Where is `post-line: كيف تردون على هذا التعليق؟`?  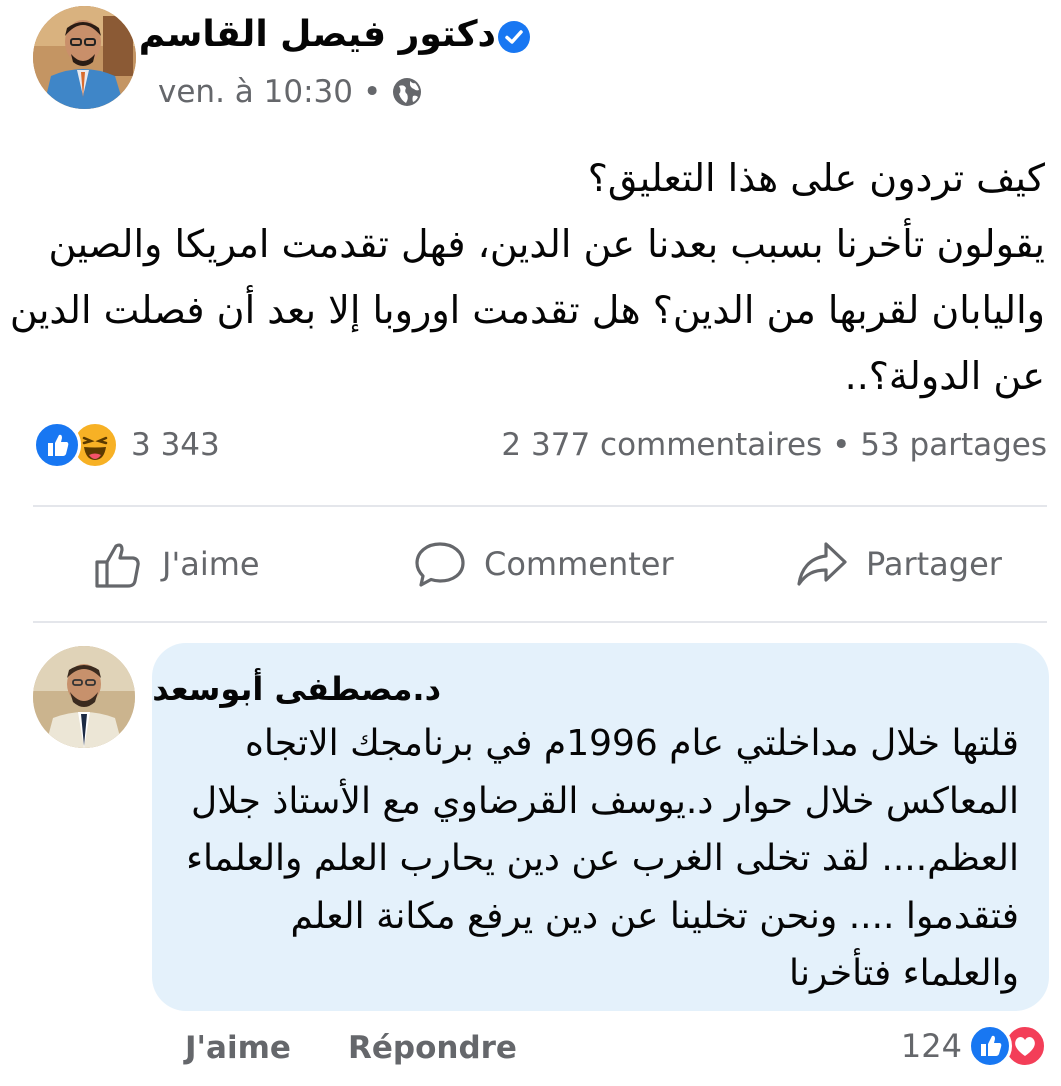 post-line: كيف تردون على هذا التعليق؟ is located at coordinates (816, 178).